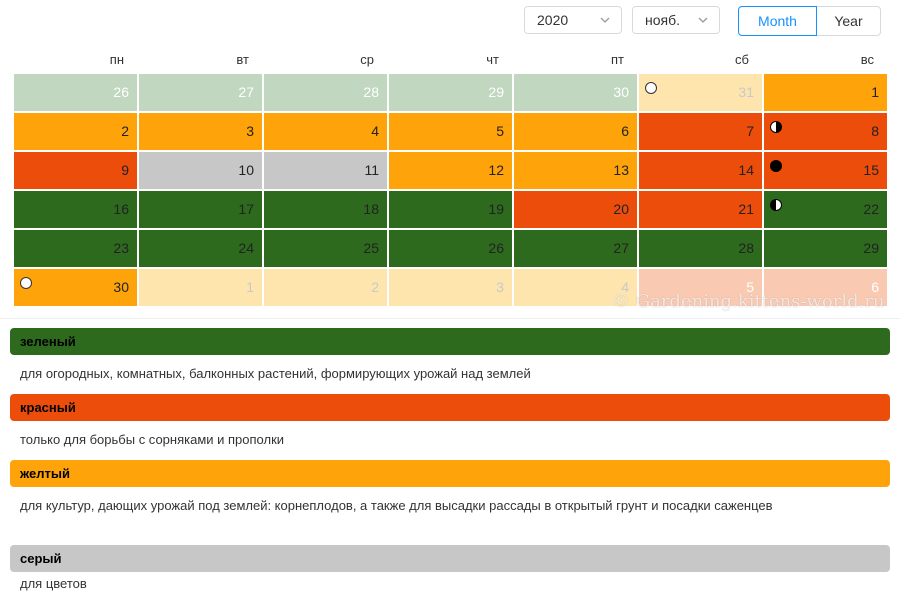 Image resolution: width=900 pixels, height=600 pixels. What do you see at coordinates (450, 131) in the screenshot?
I see `calendar-day-cell: 5` at bounding box center [450, 131].